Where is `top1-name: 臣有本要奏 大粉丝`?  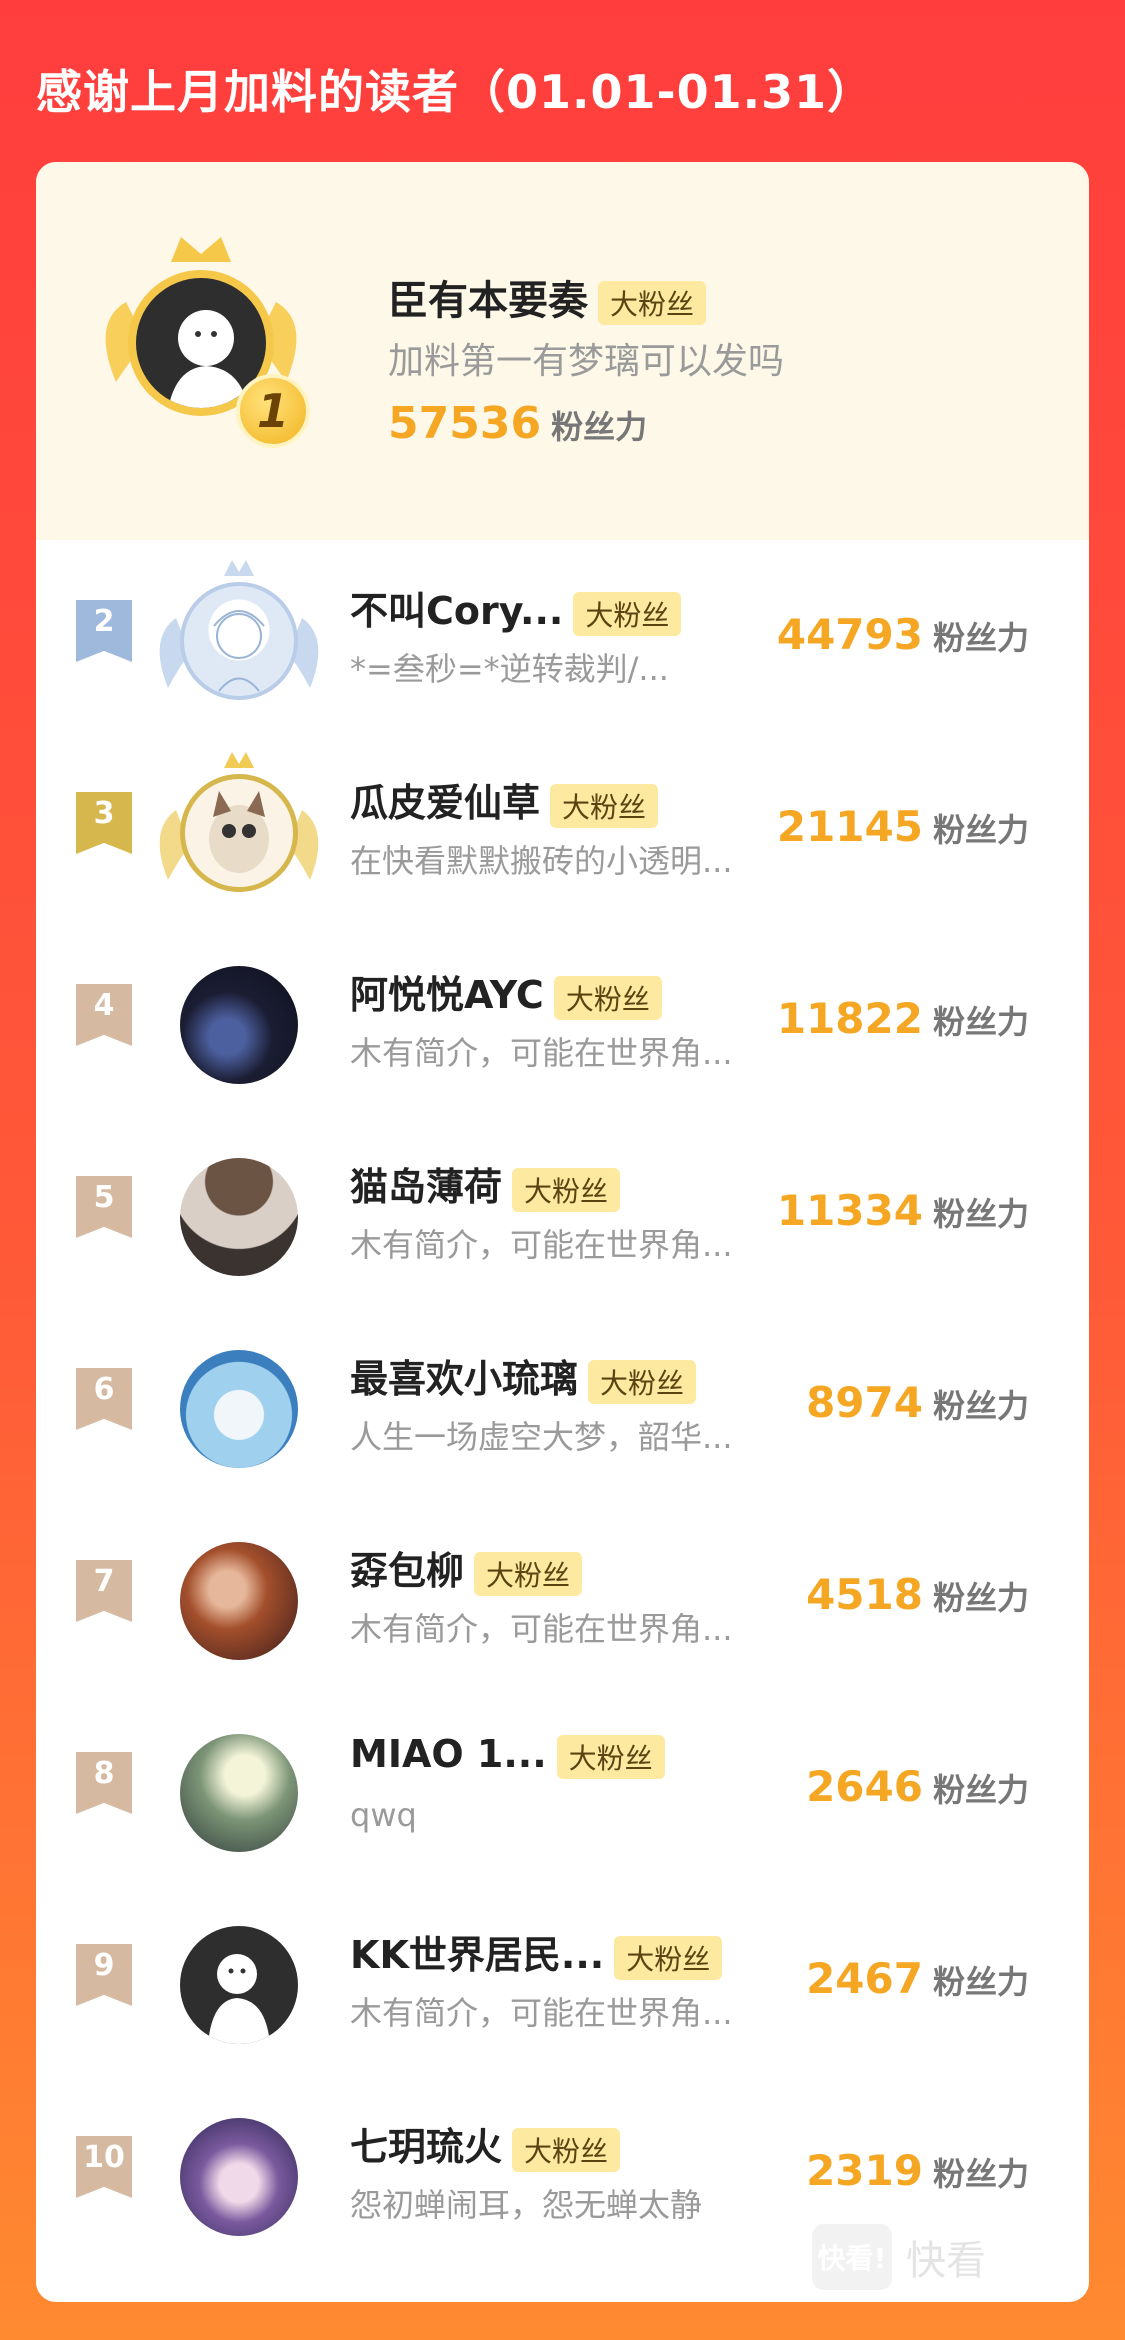
top1-name: 臣有本要奏 大粉丝 is located at coordinates (547, 297).